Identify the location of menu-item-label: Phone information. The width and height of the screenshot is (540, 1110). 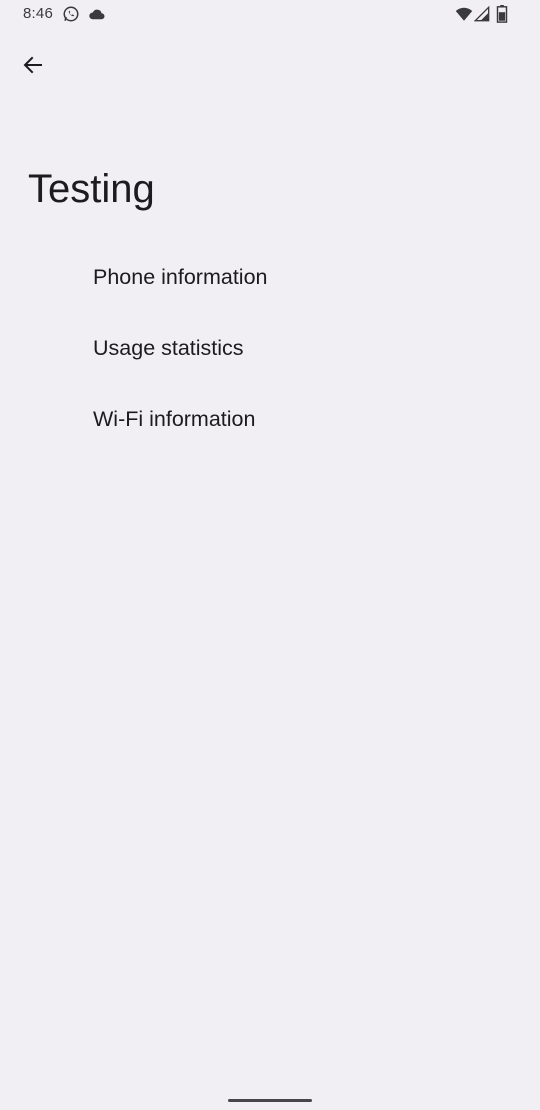
(180, 277).